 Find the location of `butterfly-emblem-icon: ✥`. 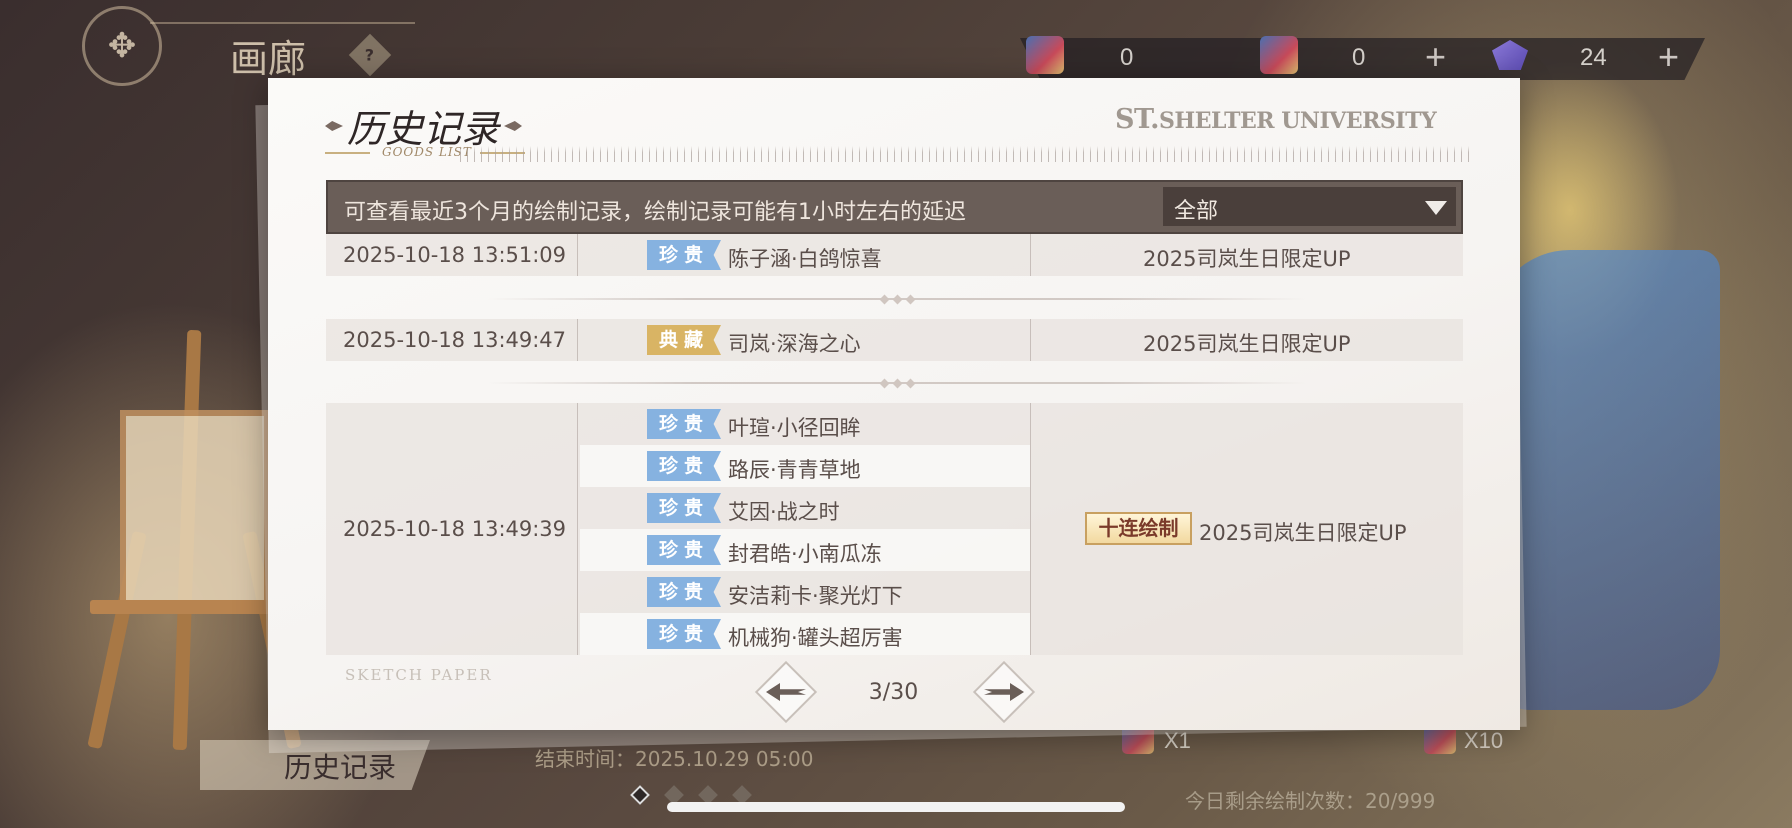

butterfly-emblem-icon: ✥ is located at coordinates (122, 46).